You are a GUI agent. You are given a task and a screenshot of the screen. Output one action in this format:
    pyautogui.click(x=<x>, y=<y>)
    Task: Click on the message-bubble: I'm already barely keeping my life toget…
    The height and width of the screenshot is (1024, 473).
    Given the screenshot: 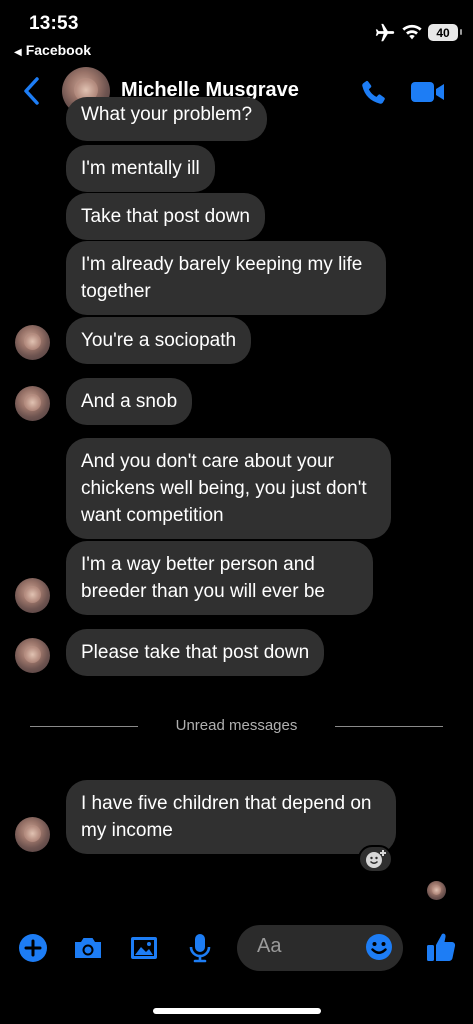 What is the action you would take?
    pyautogui.click(x=226, y=278)
    